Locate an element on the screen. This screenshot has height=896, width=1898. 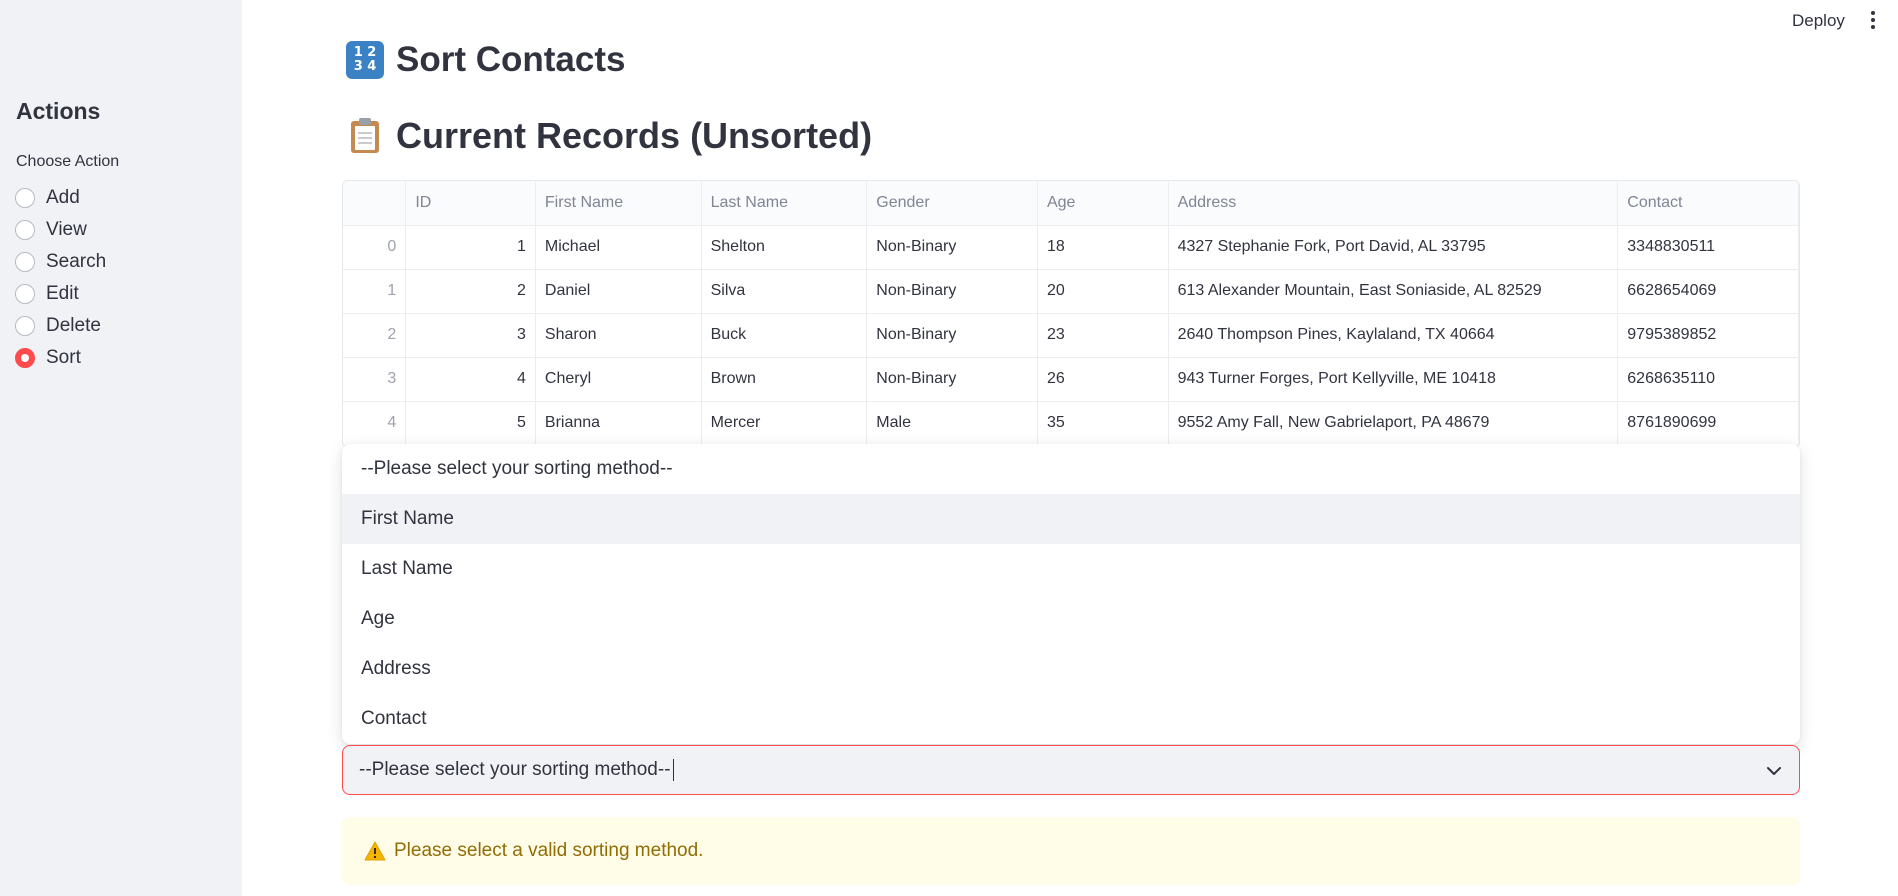
text-cursor is located at coordinates (673, 770).